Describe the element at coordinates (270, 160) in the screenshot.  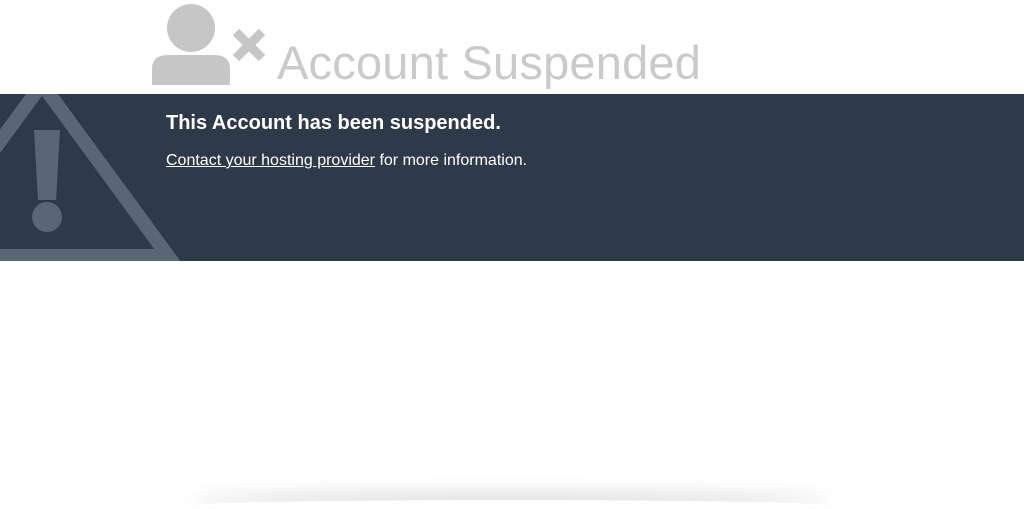
I see `contact-hosting-link: Contact your hosting provider` at that location.